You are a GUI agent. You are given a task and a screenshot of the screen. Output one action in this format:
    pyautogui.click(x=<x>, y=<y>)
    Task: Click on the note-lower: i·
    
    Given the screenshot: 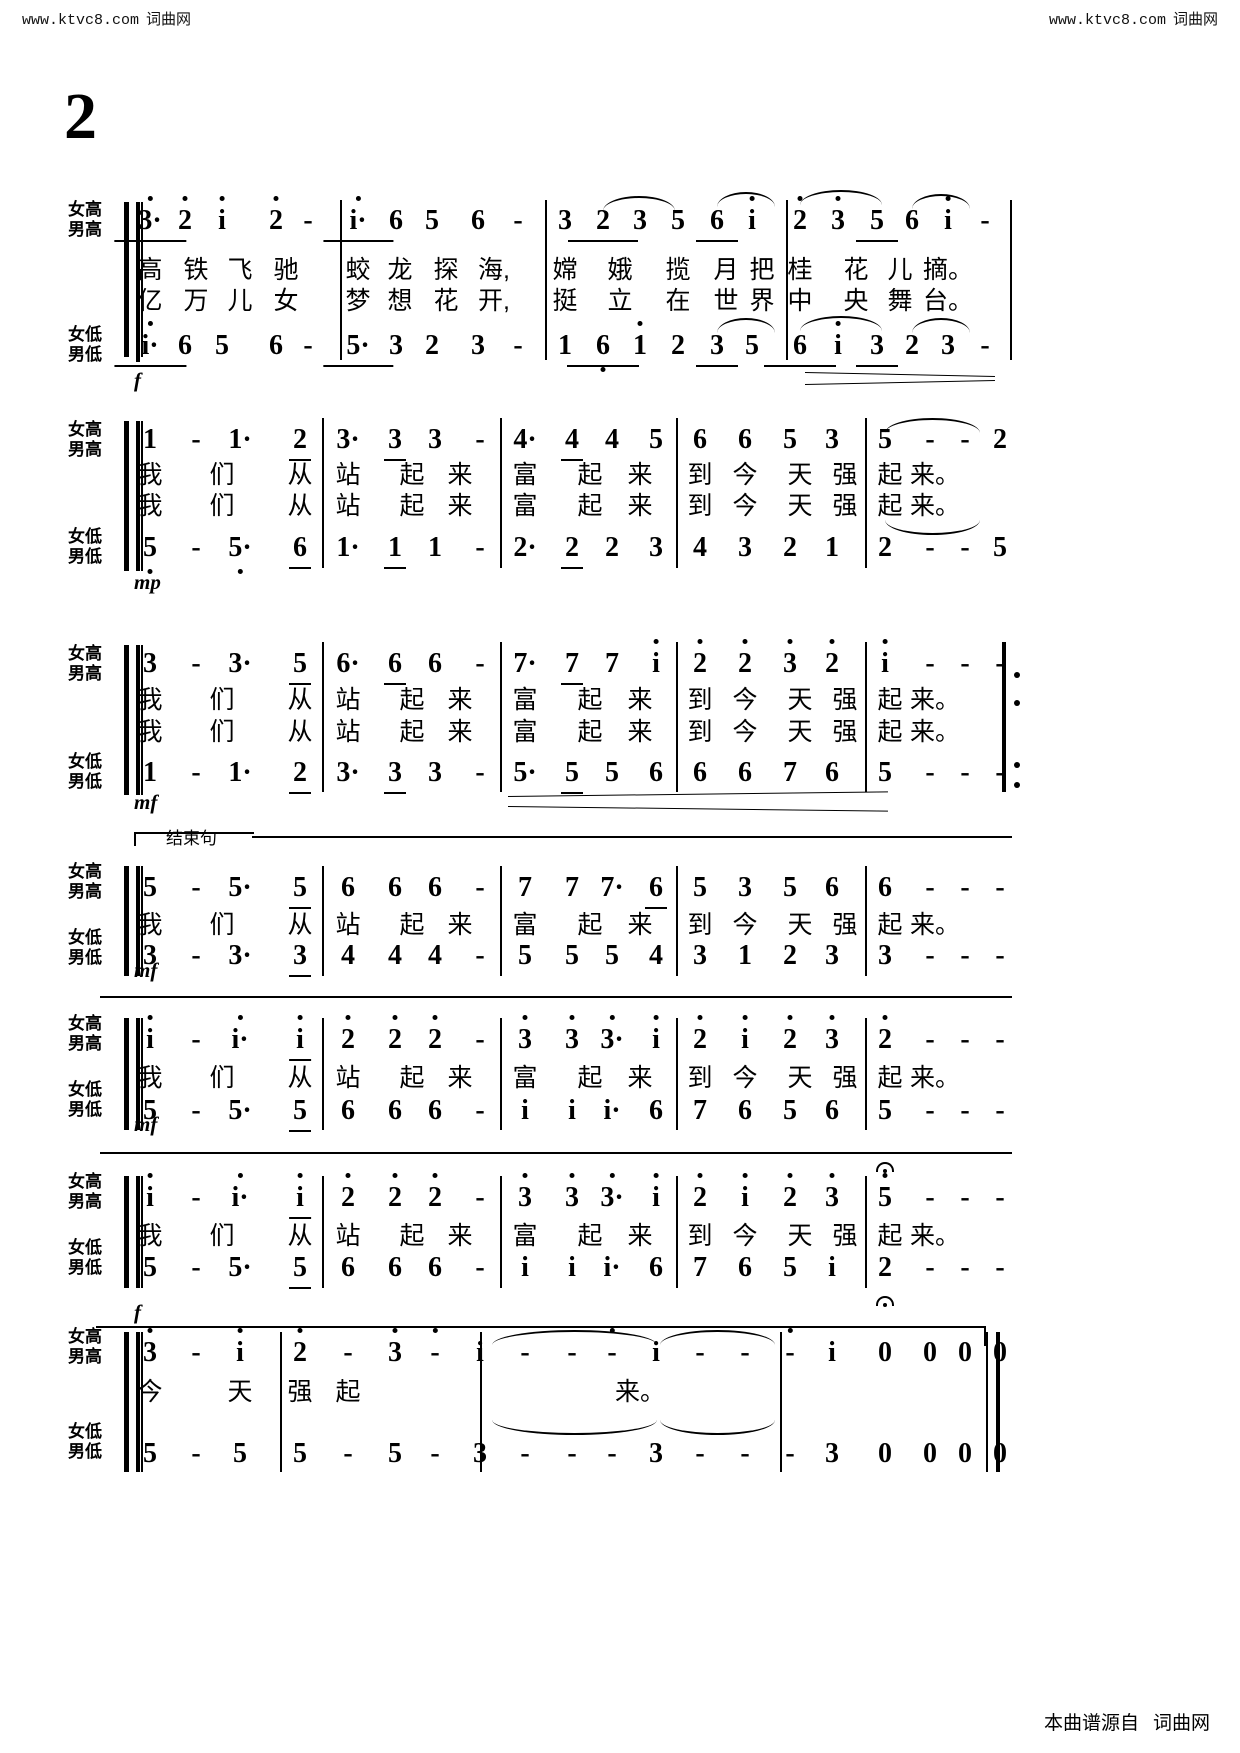 What is the action you would take?
    pyautogui.click(x=150, y=344)
    